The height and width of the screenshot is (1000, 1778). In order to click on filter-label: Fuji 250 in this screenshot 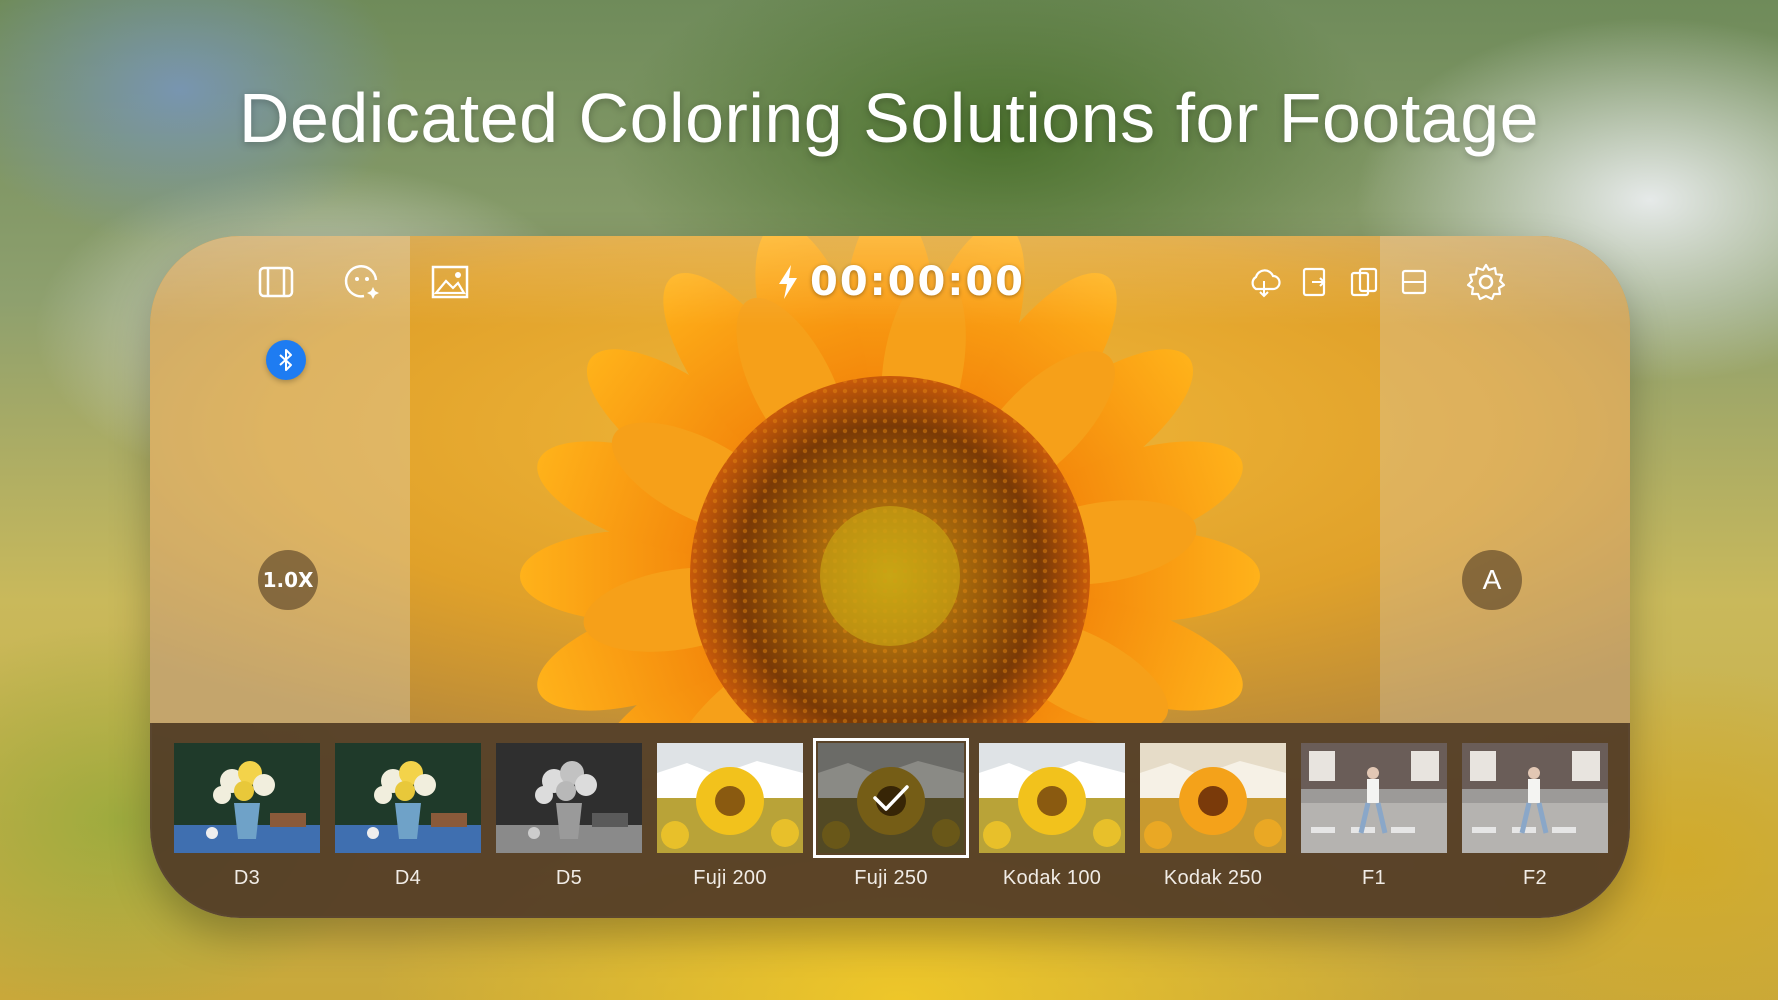, I will do `click(891, 878)`.